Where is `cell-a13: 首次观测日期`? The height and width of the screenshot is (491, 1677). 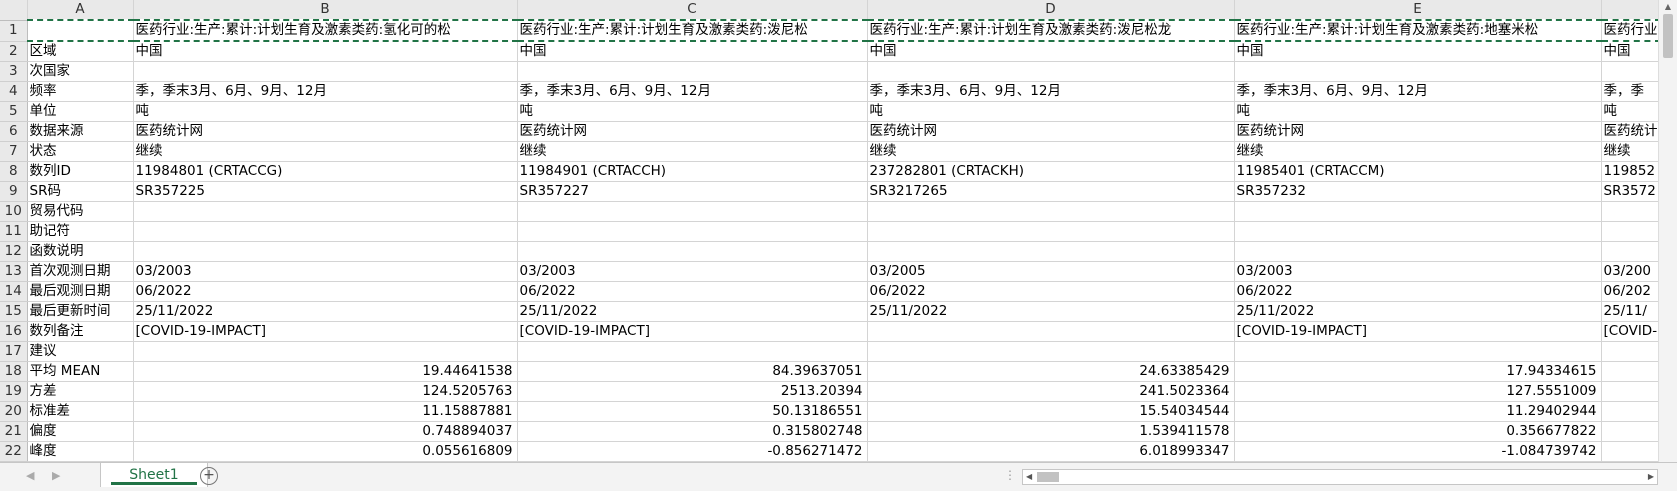 cell-a13: 首次观测日期 is located at coordinates (80, 271).